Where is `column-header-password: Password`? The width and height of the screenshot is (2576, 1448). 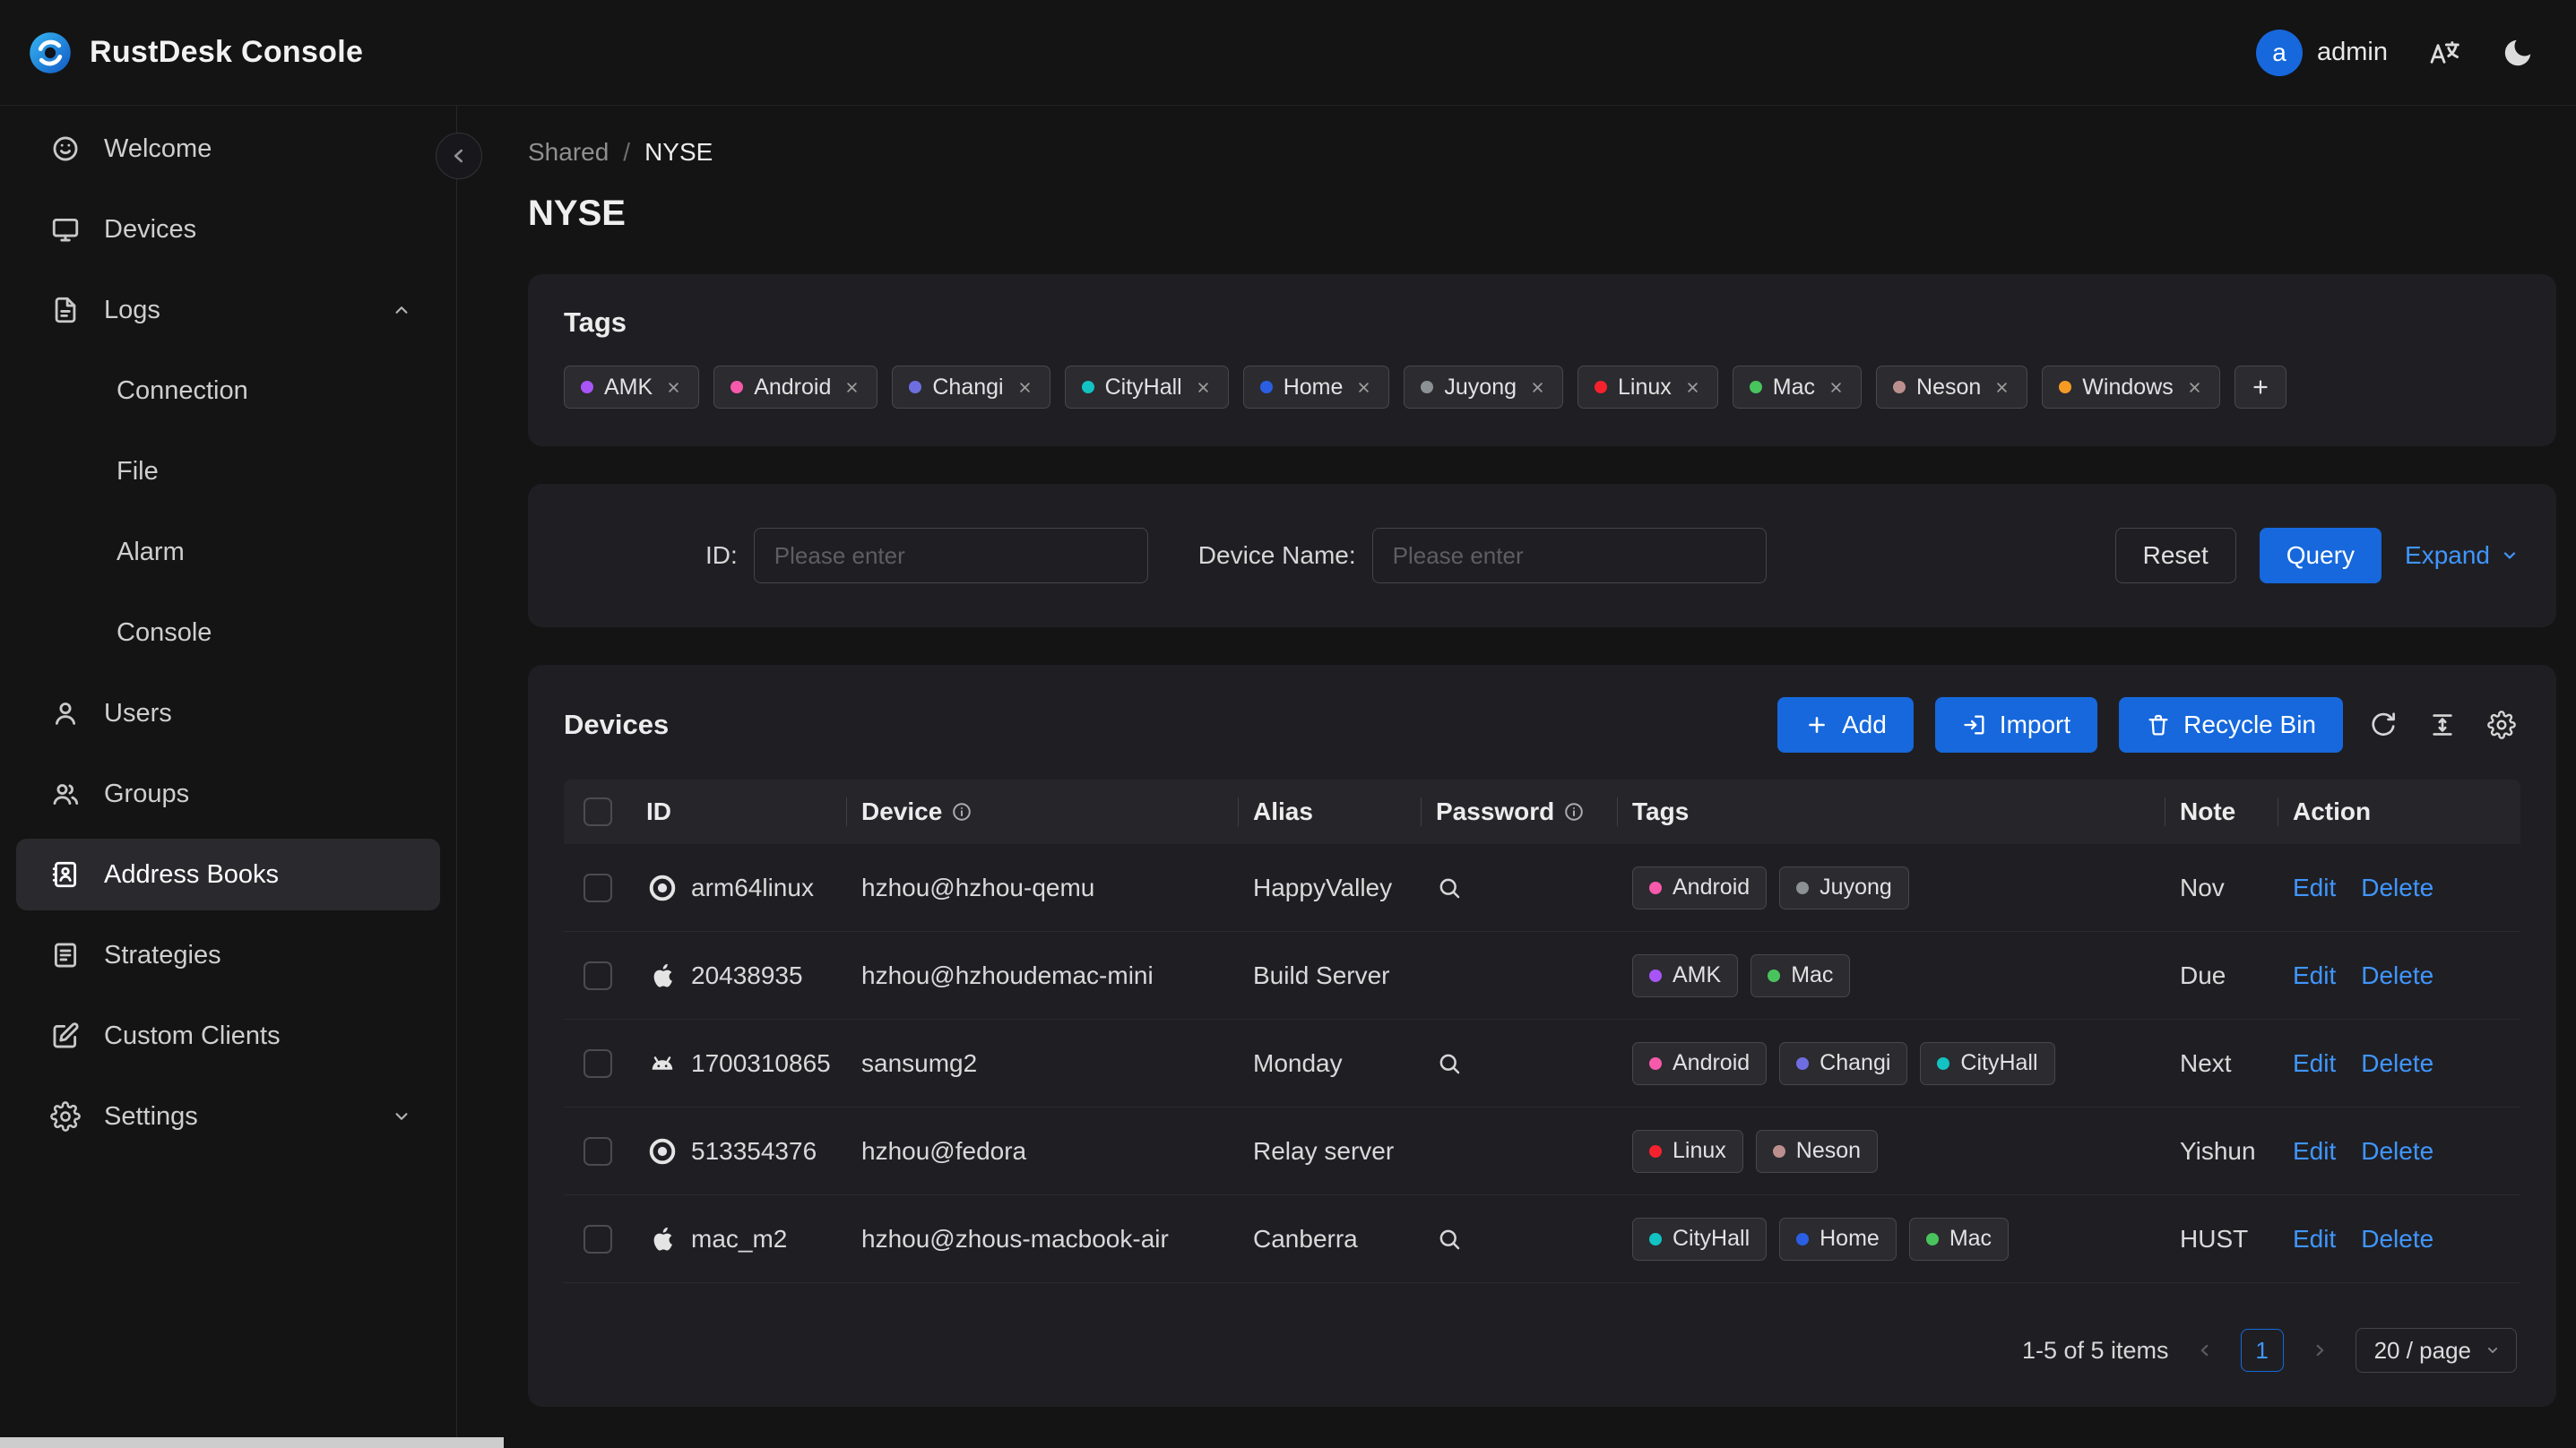 column-header-password: Password is located at coordinates (1495, 811).